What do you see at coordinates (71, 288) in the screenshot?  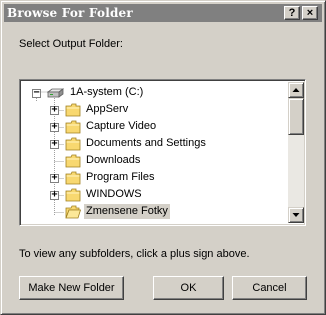 I see `make-new-folder-button: Make New Folder` at bounding box center [71, 288].